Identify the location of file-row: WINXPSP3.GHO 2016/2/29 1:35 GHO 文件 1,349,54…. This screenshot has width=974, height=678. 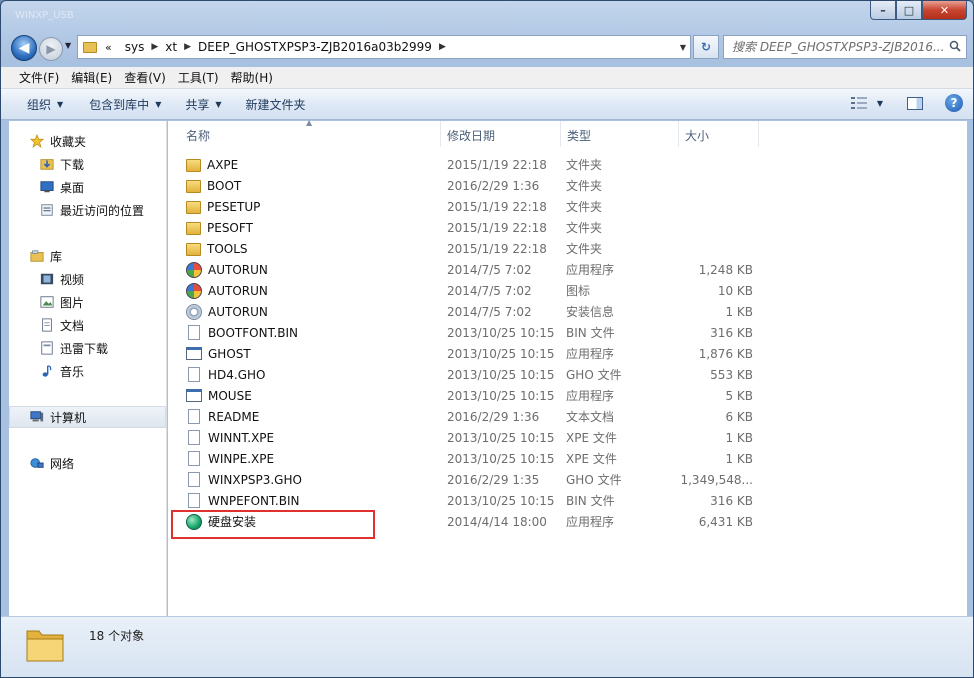
(468, 479).